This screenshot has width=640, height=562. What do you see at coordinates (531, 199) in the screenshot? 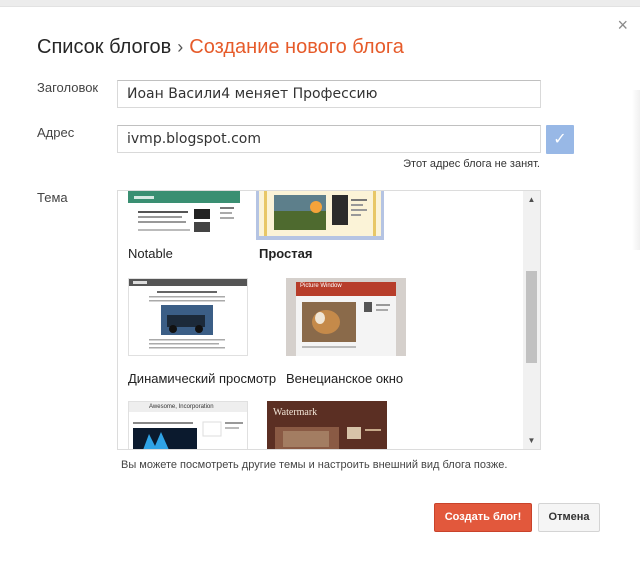
I see `scroll-up-arrow-icon: ▲` at bounding box center [531, 199].